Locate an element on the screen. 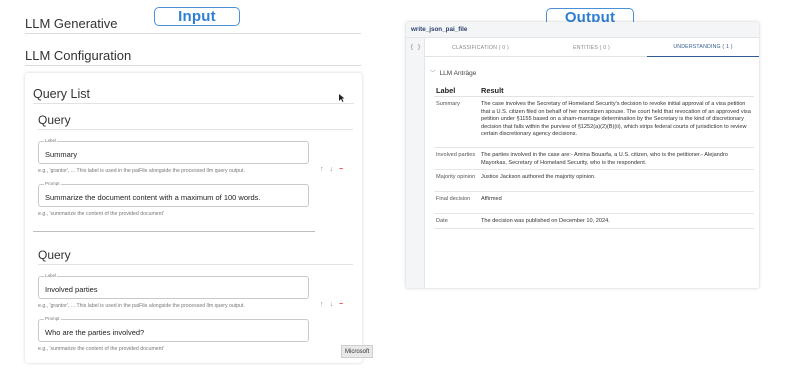 The width and height of the screenshot is (800, 388). results-table-header: Label Result is located at coordinates (594, 91).